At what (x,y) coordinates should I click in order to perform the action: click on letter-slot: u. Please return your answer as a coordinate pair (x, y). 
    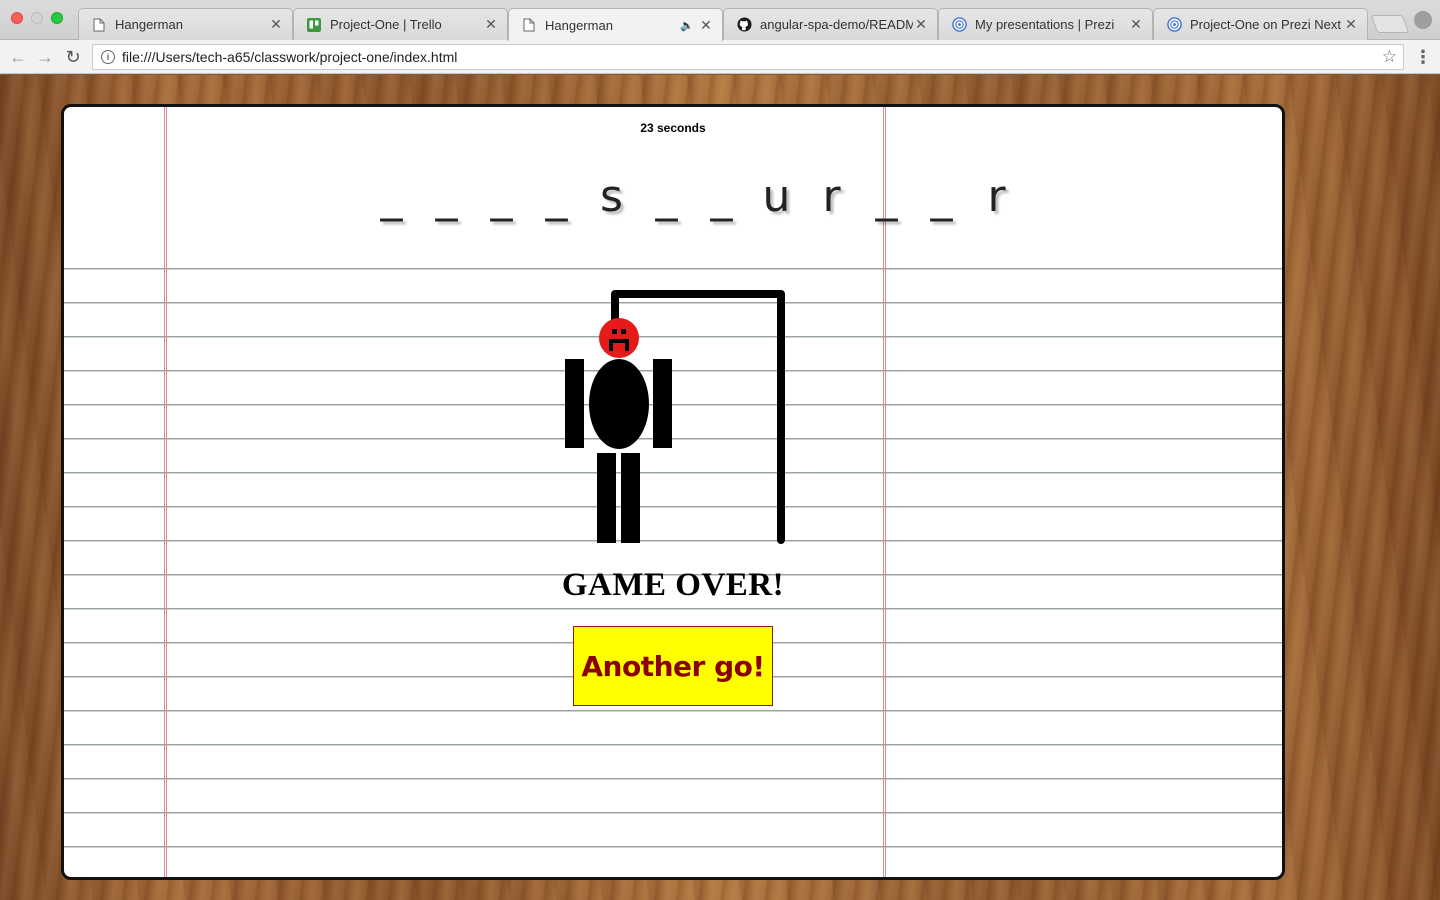
    Looking at the image, I should click on (776, 196).